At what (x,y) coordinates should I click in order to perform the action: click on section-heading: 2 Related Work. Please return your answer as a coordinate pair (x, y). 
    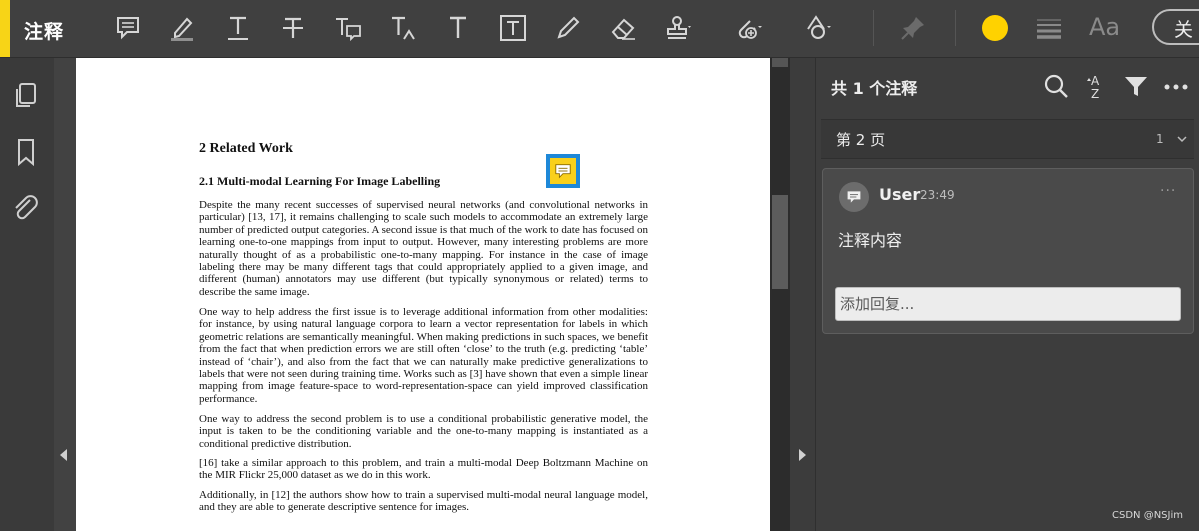
    Looking at the image, I should click on (246, 148).